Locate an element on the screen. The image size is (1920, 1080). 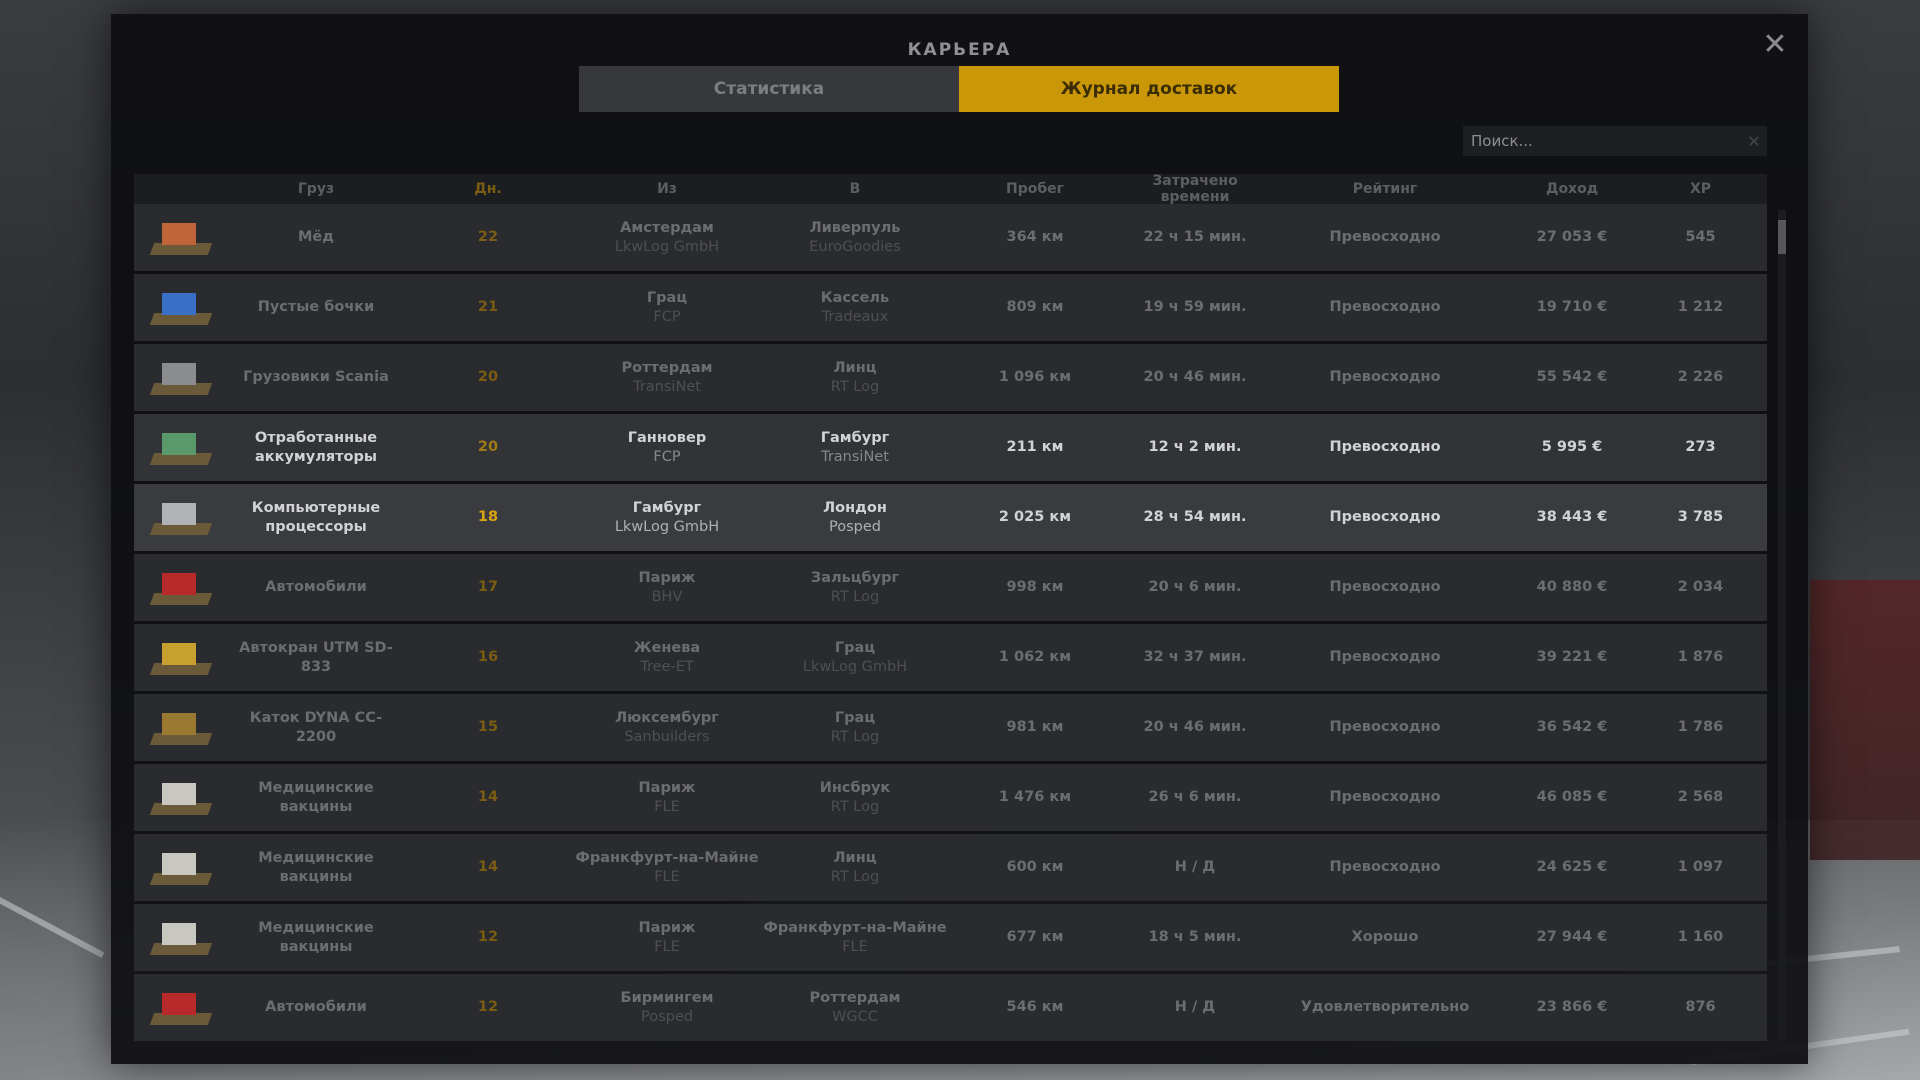
xp: 876 is located at coordinates (1700, 1007).